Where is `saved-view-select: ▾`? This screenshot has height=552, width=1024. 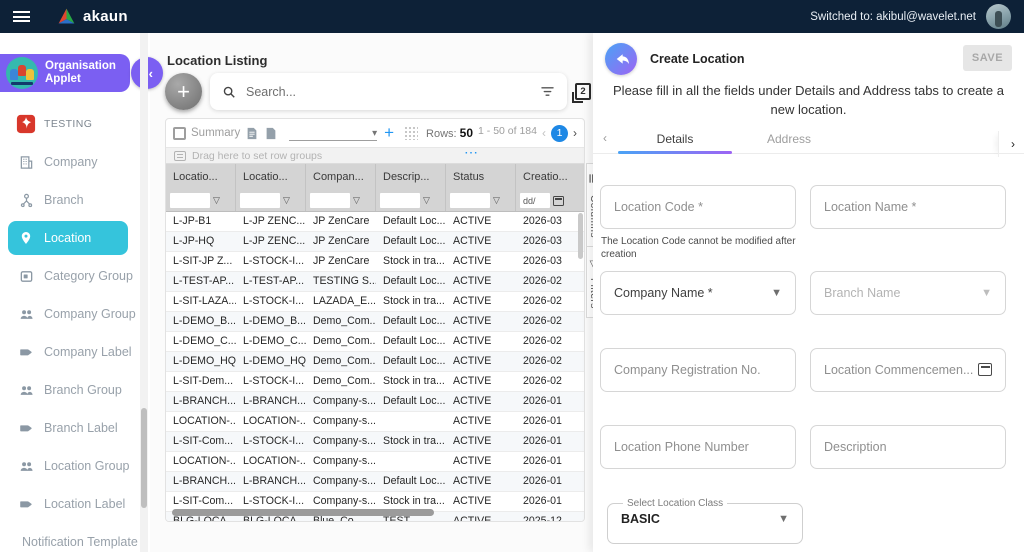
saved-view-select: ▾ is located at coordinates (333, 133).